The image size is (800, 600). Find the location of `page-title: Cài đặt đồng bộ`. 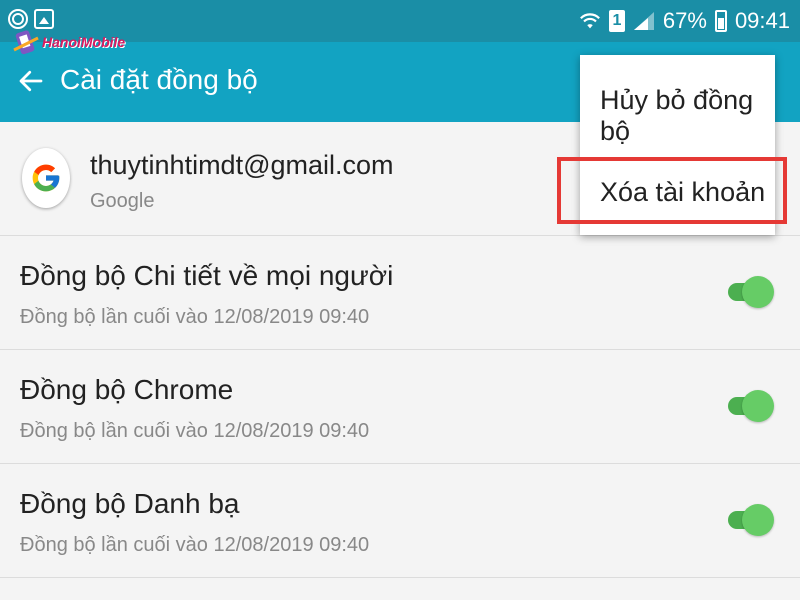

page-title: Cài đặt đồng bộ is located at coordinates (159, 79).